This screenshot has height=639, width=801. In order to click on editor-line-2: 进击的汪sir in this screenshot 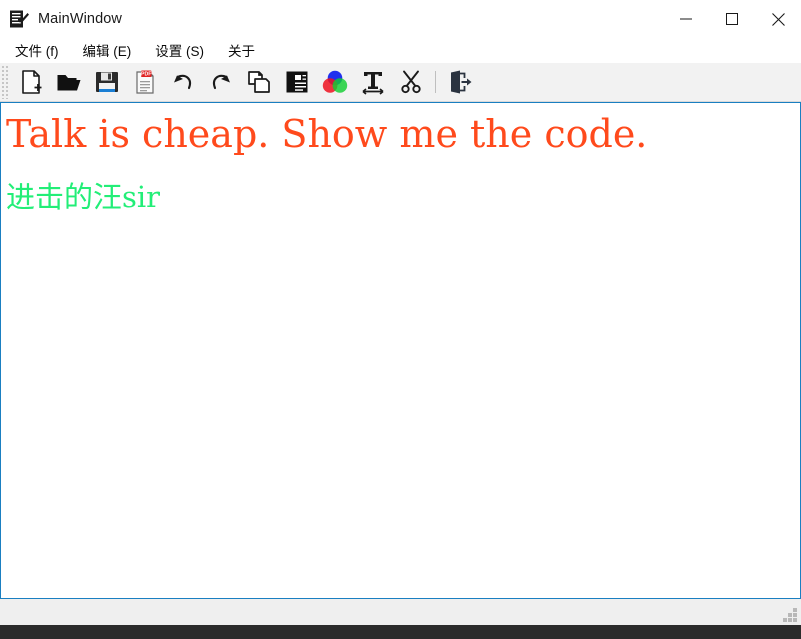, I will do `click(83, 197)`.